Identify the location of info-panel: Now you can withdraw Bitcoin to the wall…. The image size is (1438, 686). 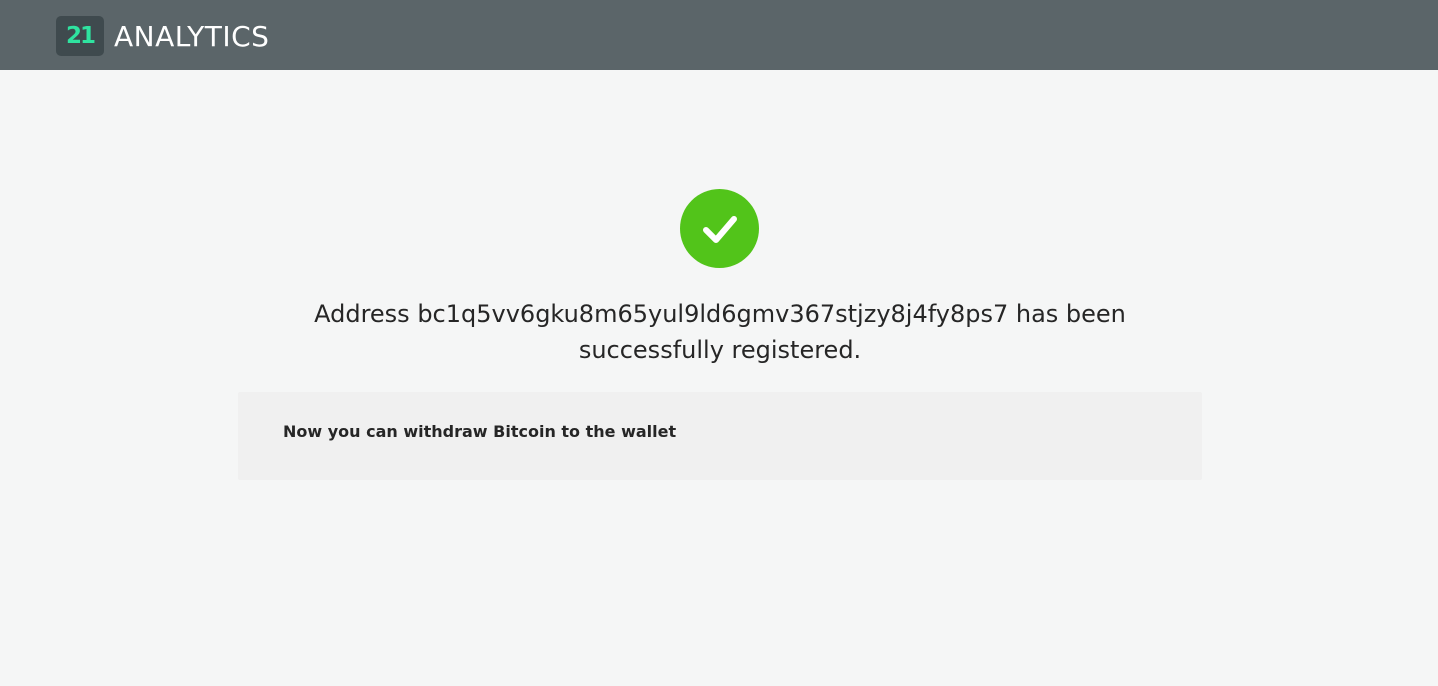
(720, 436).